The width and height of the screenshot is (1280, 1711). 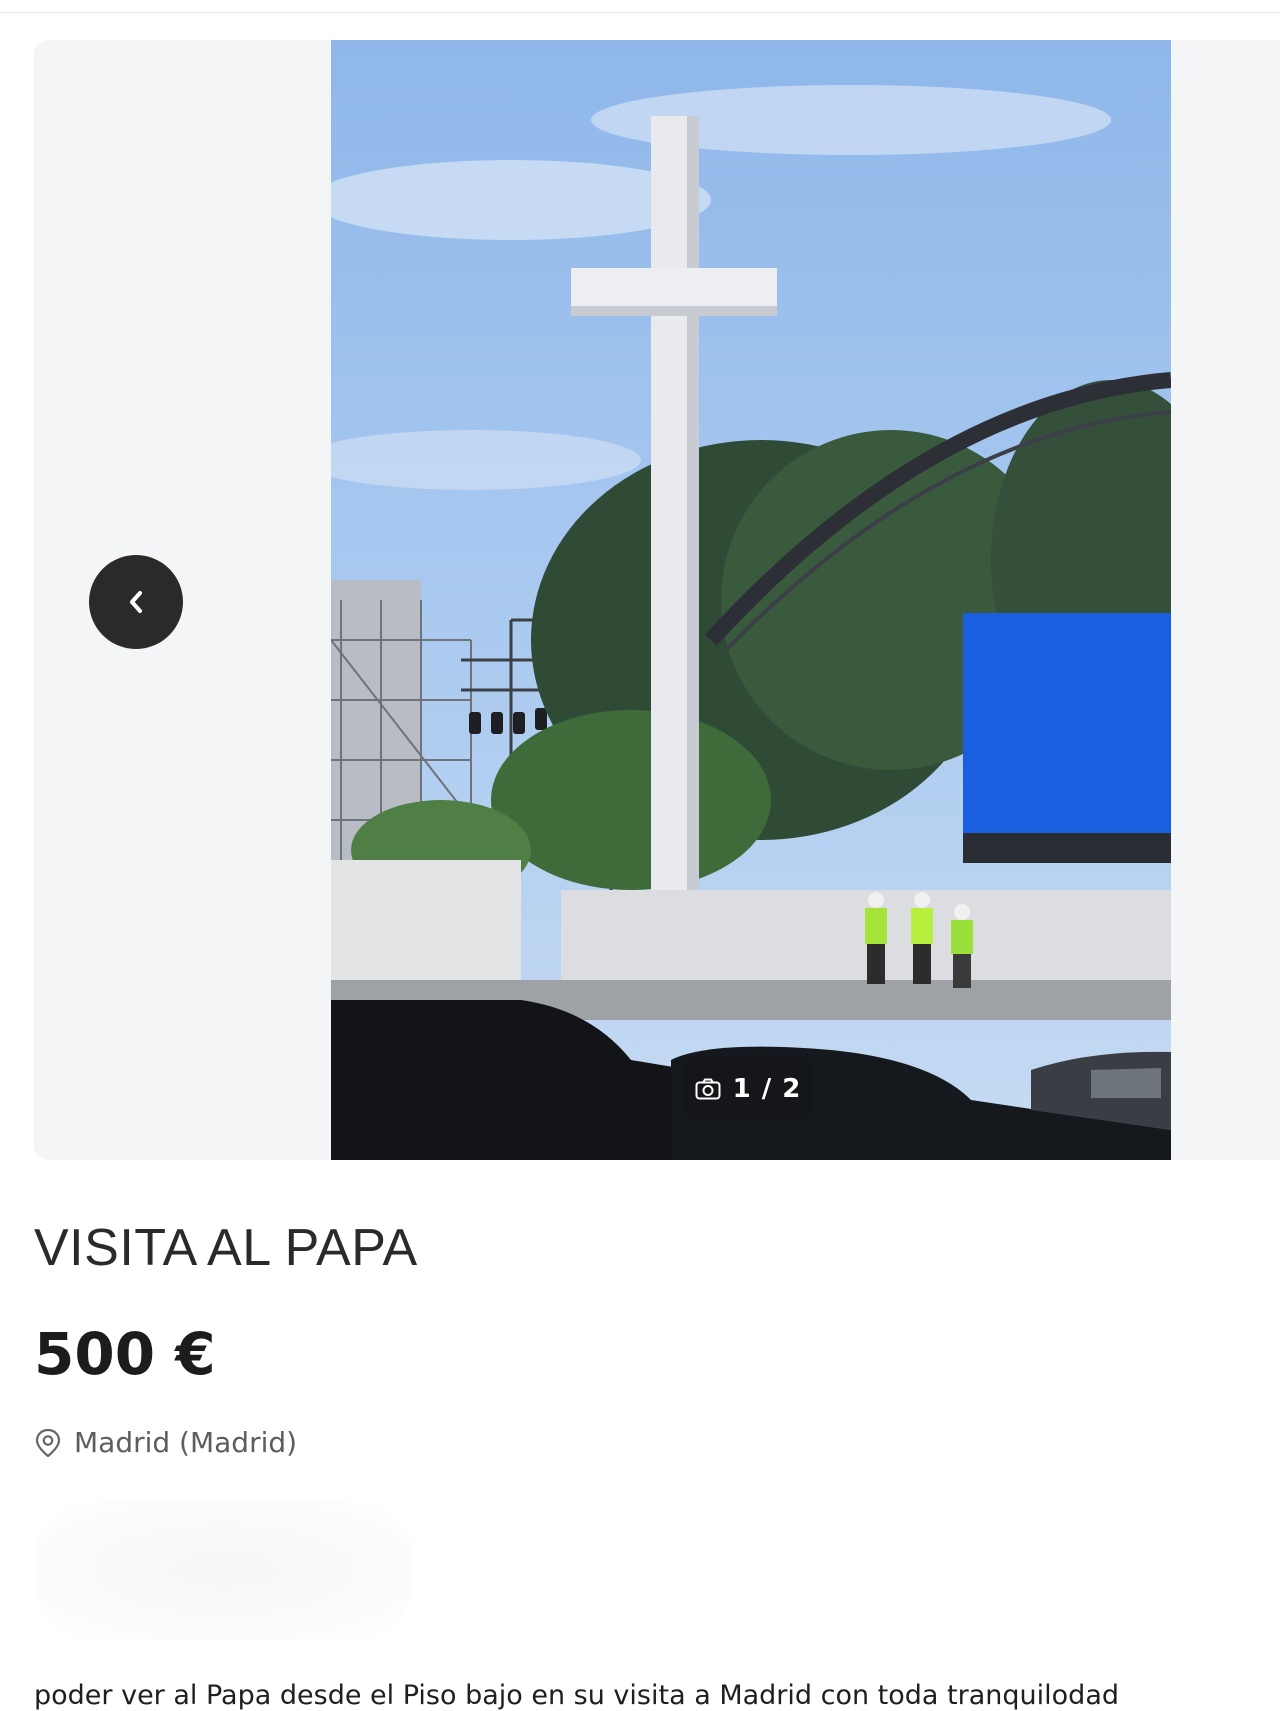 I want to click on location-pin-icon, so click(x=48, y=1442).